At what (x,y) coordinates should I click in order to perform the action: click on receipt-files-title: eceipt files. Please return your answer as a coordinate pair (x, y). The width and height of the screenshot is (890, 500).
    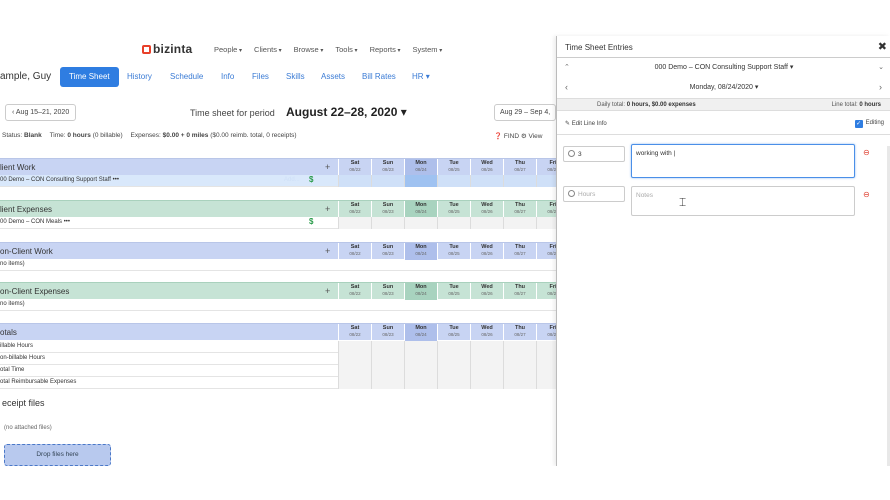
    Looking at the image, I should click on (23, 403).